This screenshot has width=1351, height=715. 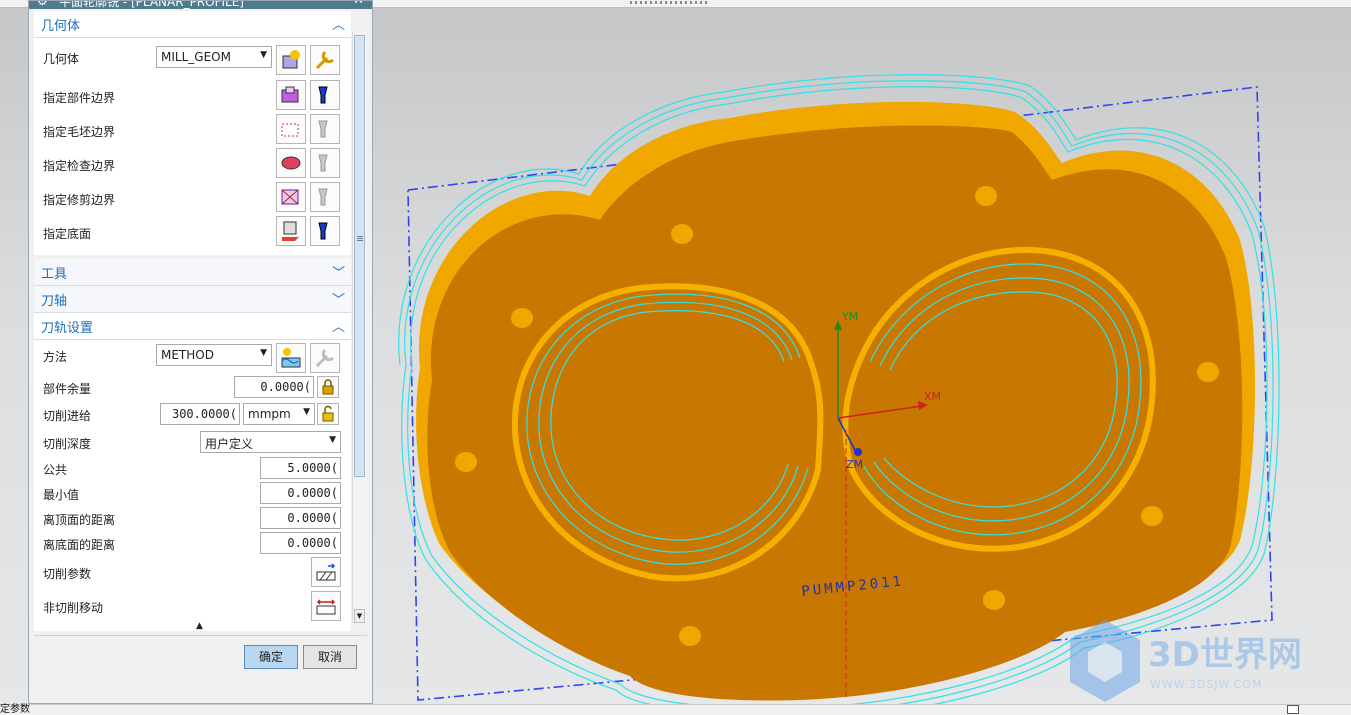 What do you see at coordinates (79, 132) in the screenshot?
I see `blank-boundary-label: 指定毛坯边界` at bounding box center [79, 132].